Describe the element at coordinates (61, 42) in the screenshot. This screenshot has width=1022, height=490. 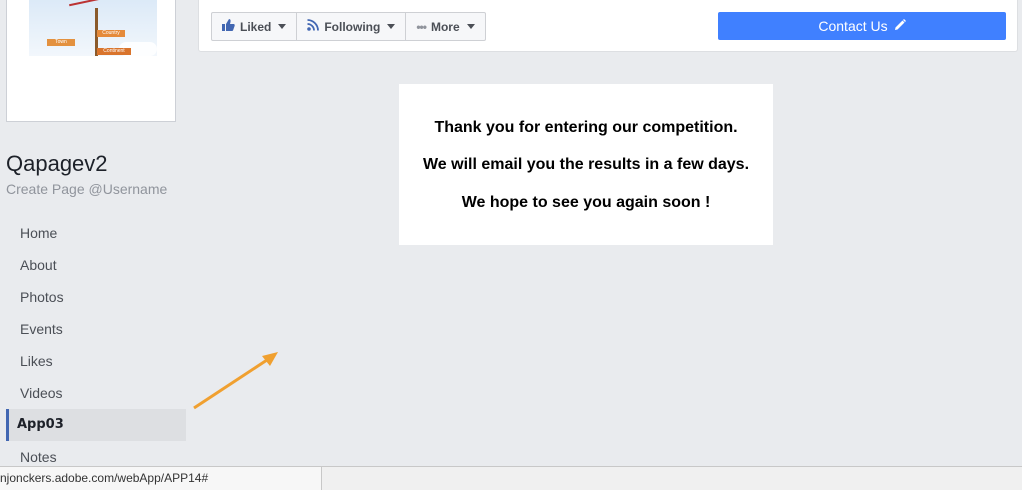
I see `sign-town: Town` at that location.